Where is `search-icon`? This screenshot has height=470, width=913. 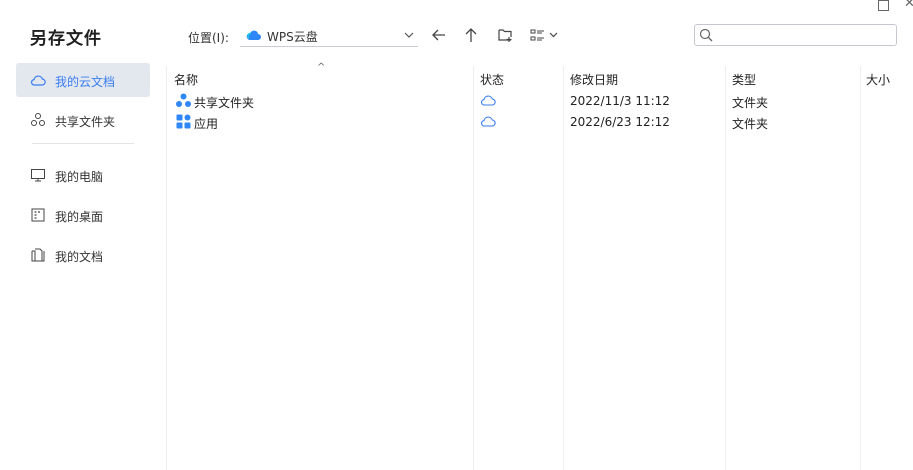 search-icon is located at coordinates (706, 35).